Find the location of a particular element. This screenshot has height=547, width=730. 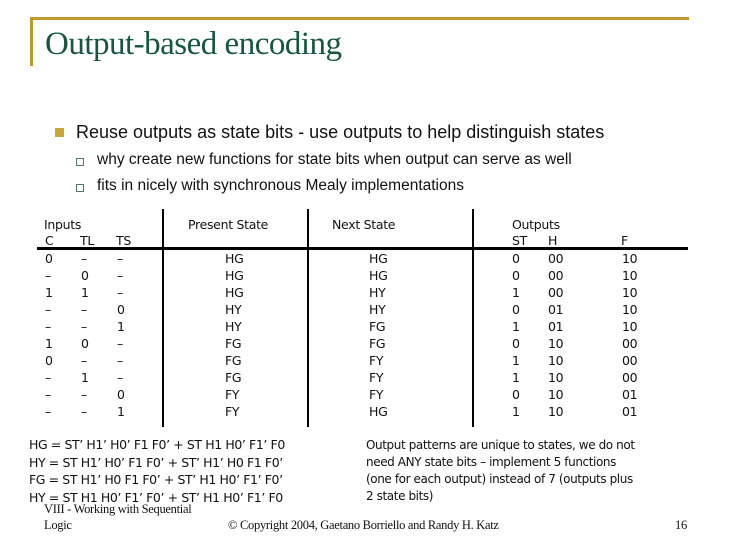

table-header-rule is located at coordinates (362, 248).